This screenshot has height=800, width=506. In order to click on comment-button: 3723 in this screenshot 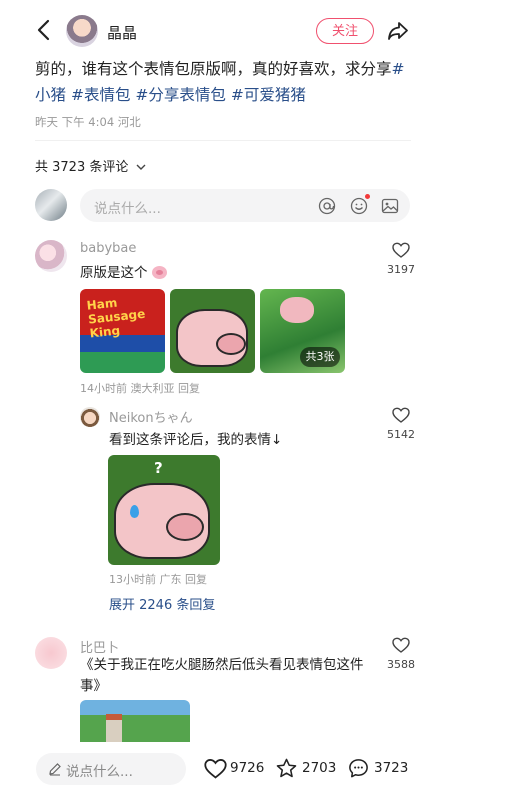, I will do `click(382, 769)`.